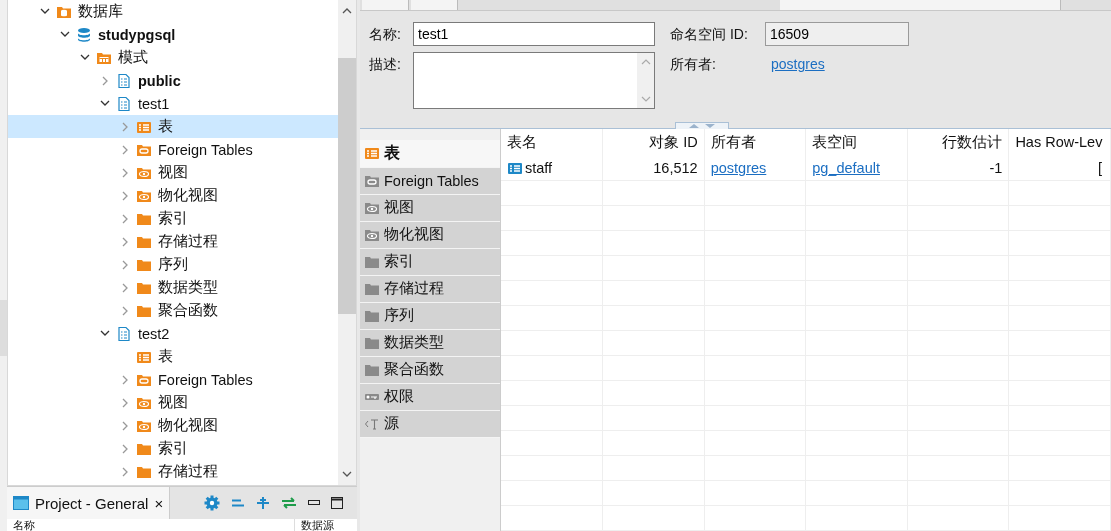  Describe the element at coordinates (798, 63) in the screenshot. I see `owner-link: postgres` at that location.